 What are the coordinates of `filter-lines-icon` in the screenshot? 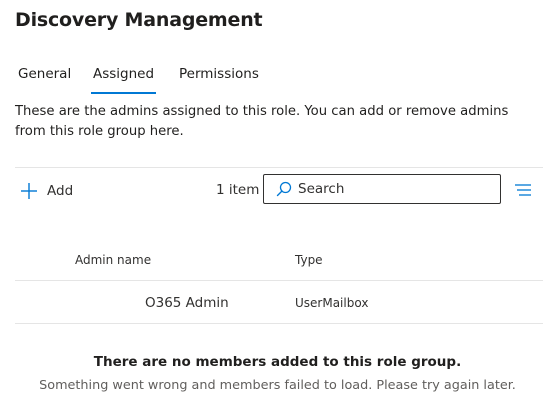 It's located at (523, 193).